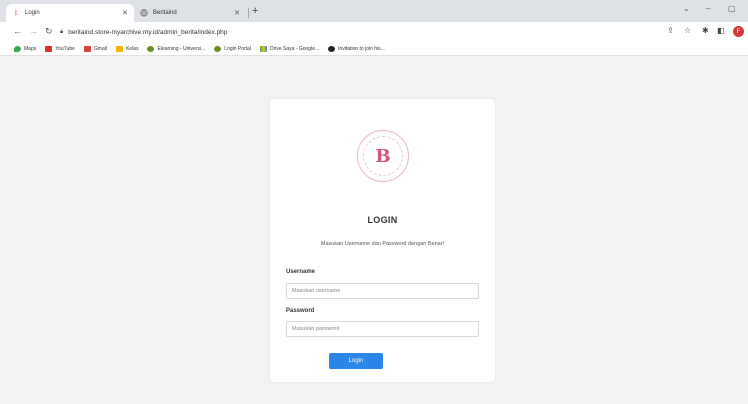 The height and width of the screenshot is (404, 748). Describe the element at coordinates (687, 30) in the screenshot. I see `star-icon: ☆` at that location.